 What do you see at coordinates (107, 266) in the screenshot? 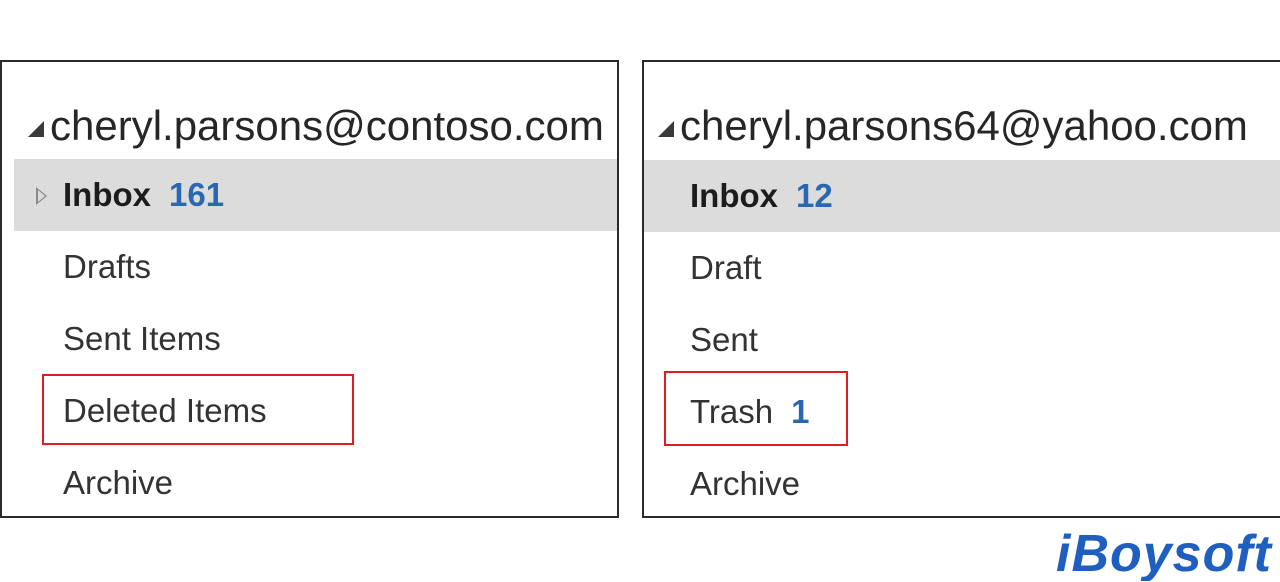
I see `folder-label: Drafts` at bounding box center [107, 266].